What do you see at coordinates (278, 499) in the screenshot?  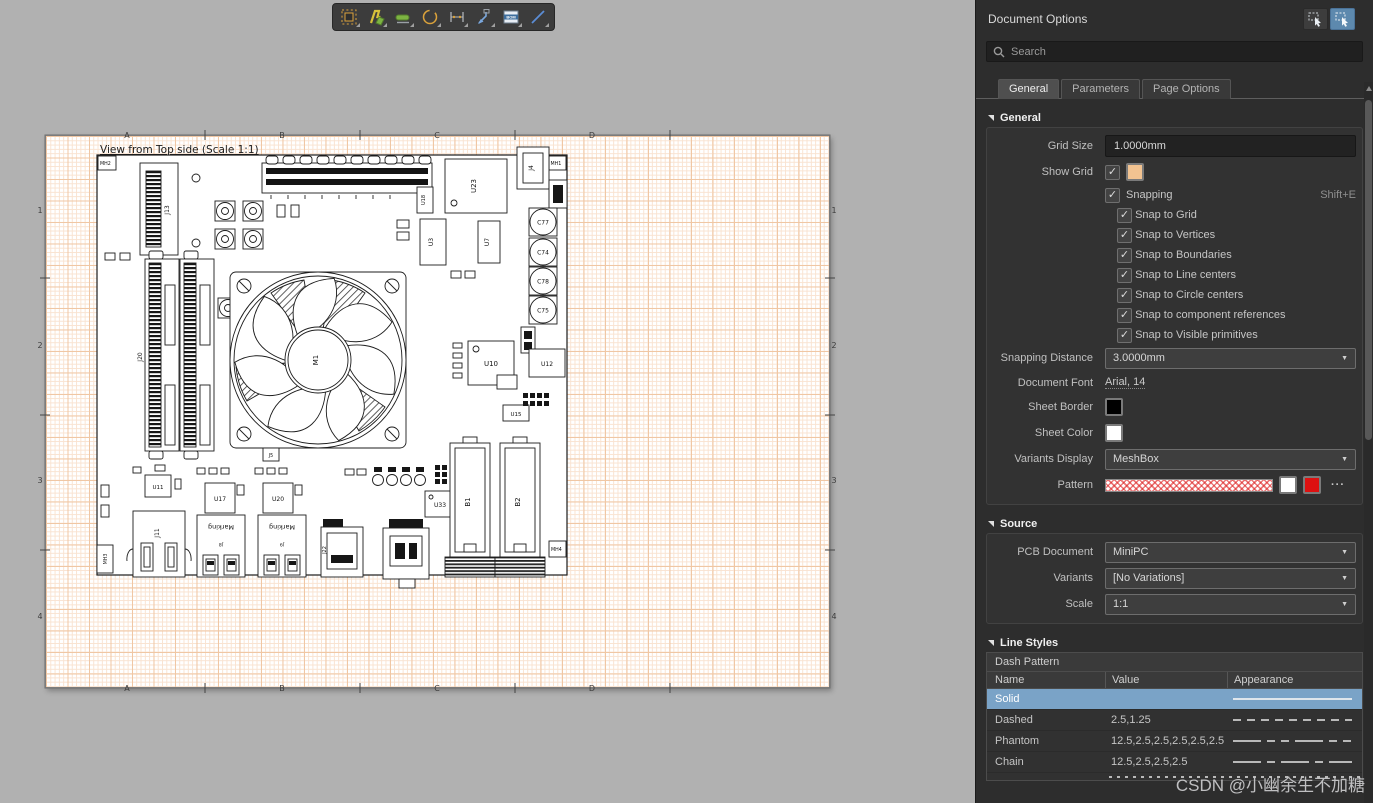 I see `svg-text: U20` at bounding box center [278, 499].